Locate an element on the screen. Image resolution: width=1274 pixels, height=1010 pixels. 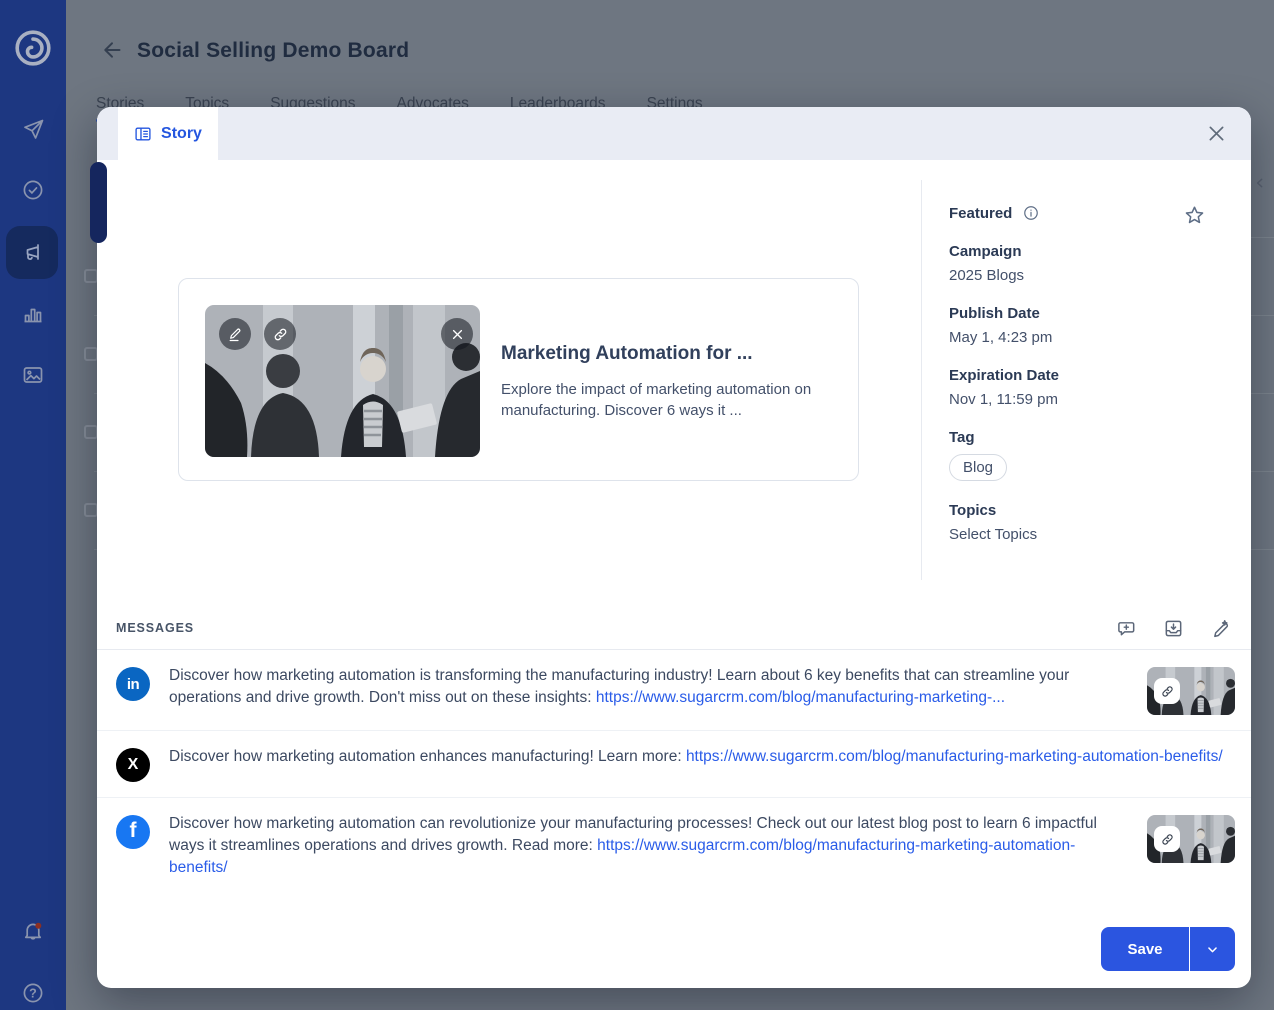
topics-label: Topics is located at coordinates (973, 510).